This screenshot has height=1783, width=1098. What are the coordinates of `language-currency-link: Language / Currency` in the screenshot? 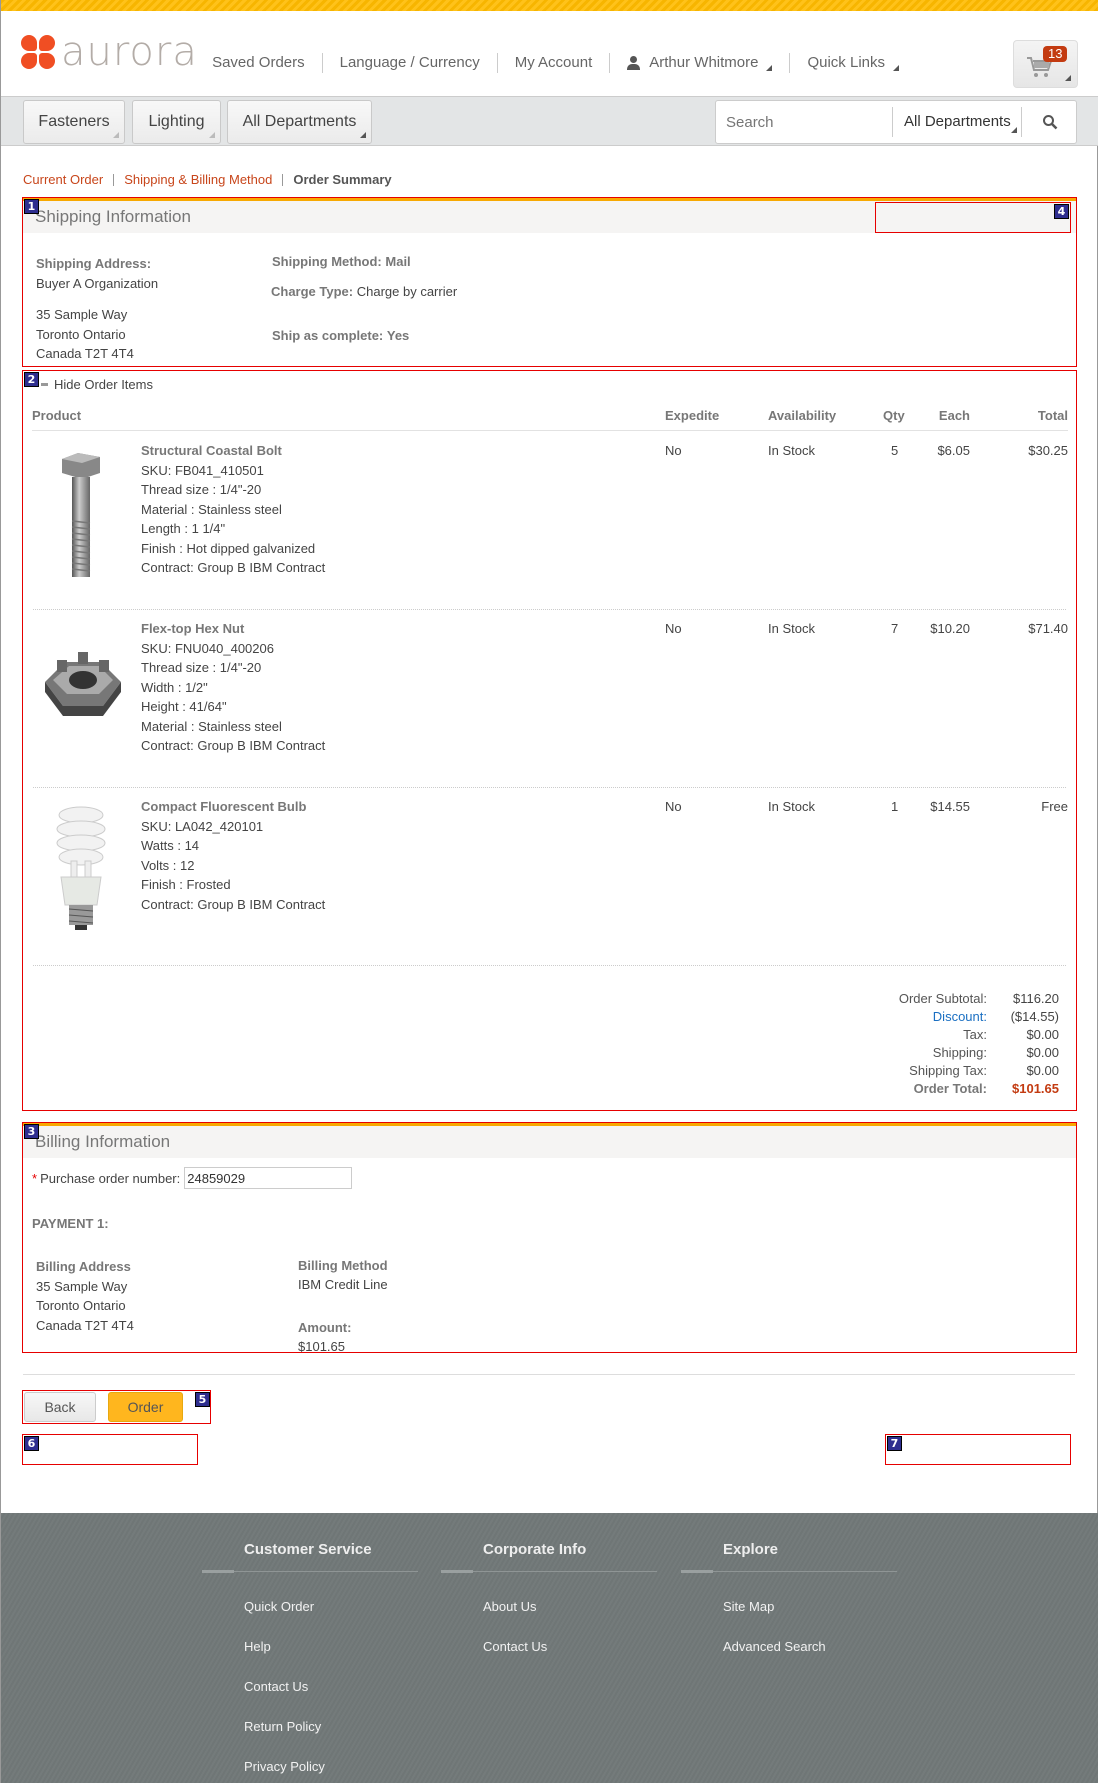 It's located at (410, 63).